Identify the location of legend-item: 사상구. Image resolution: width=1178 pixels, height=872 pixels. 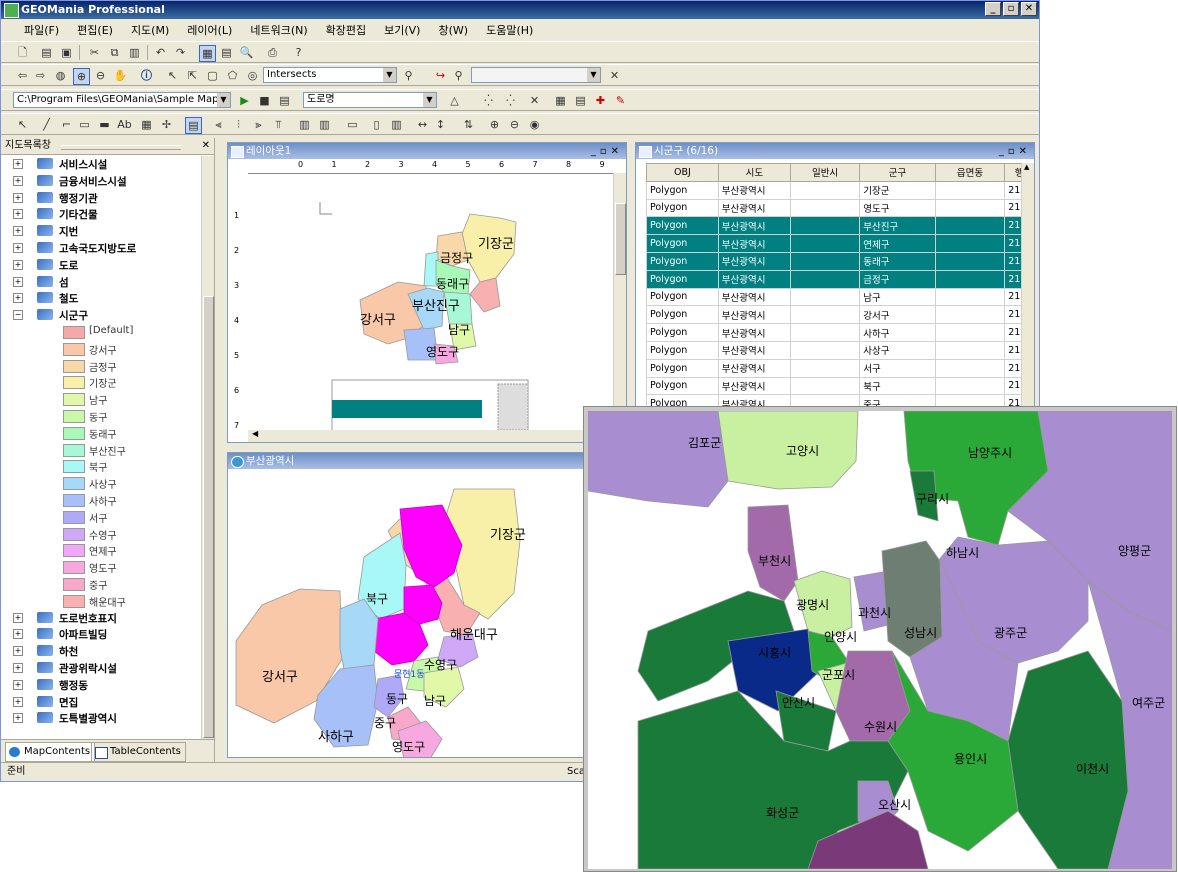
(101, 483).